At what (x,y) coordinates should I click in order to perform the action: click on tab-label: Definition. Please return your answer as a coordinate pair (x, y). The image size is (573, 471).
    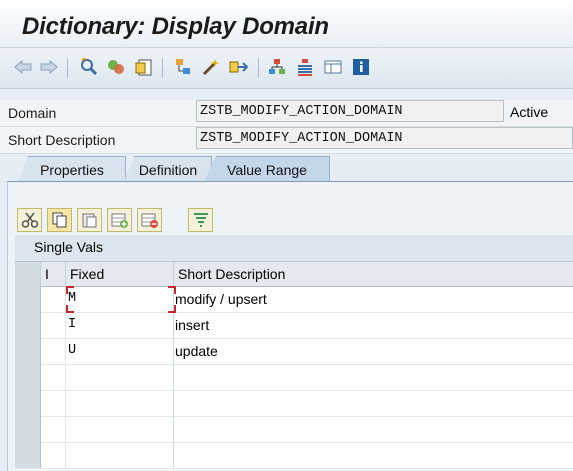
    Looking at the image, I should click on (168, 170).